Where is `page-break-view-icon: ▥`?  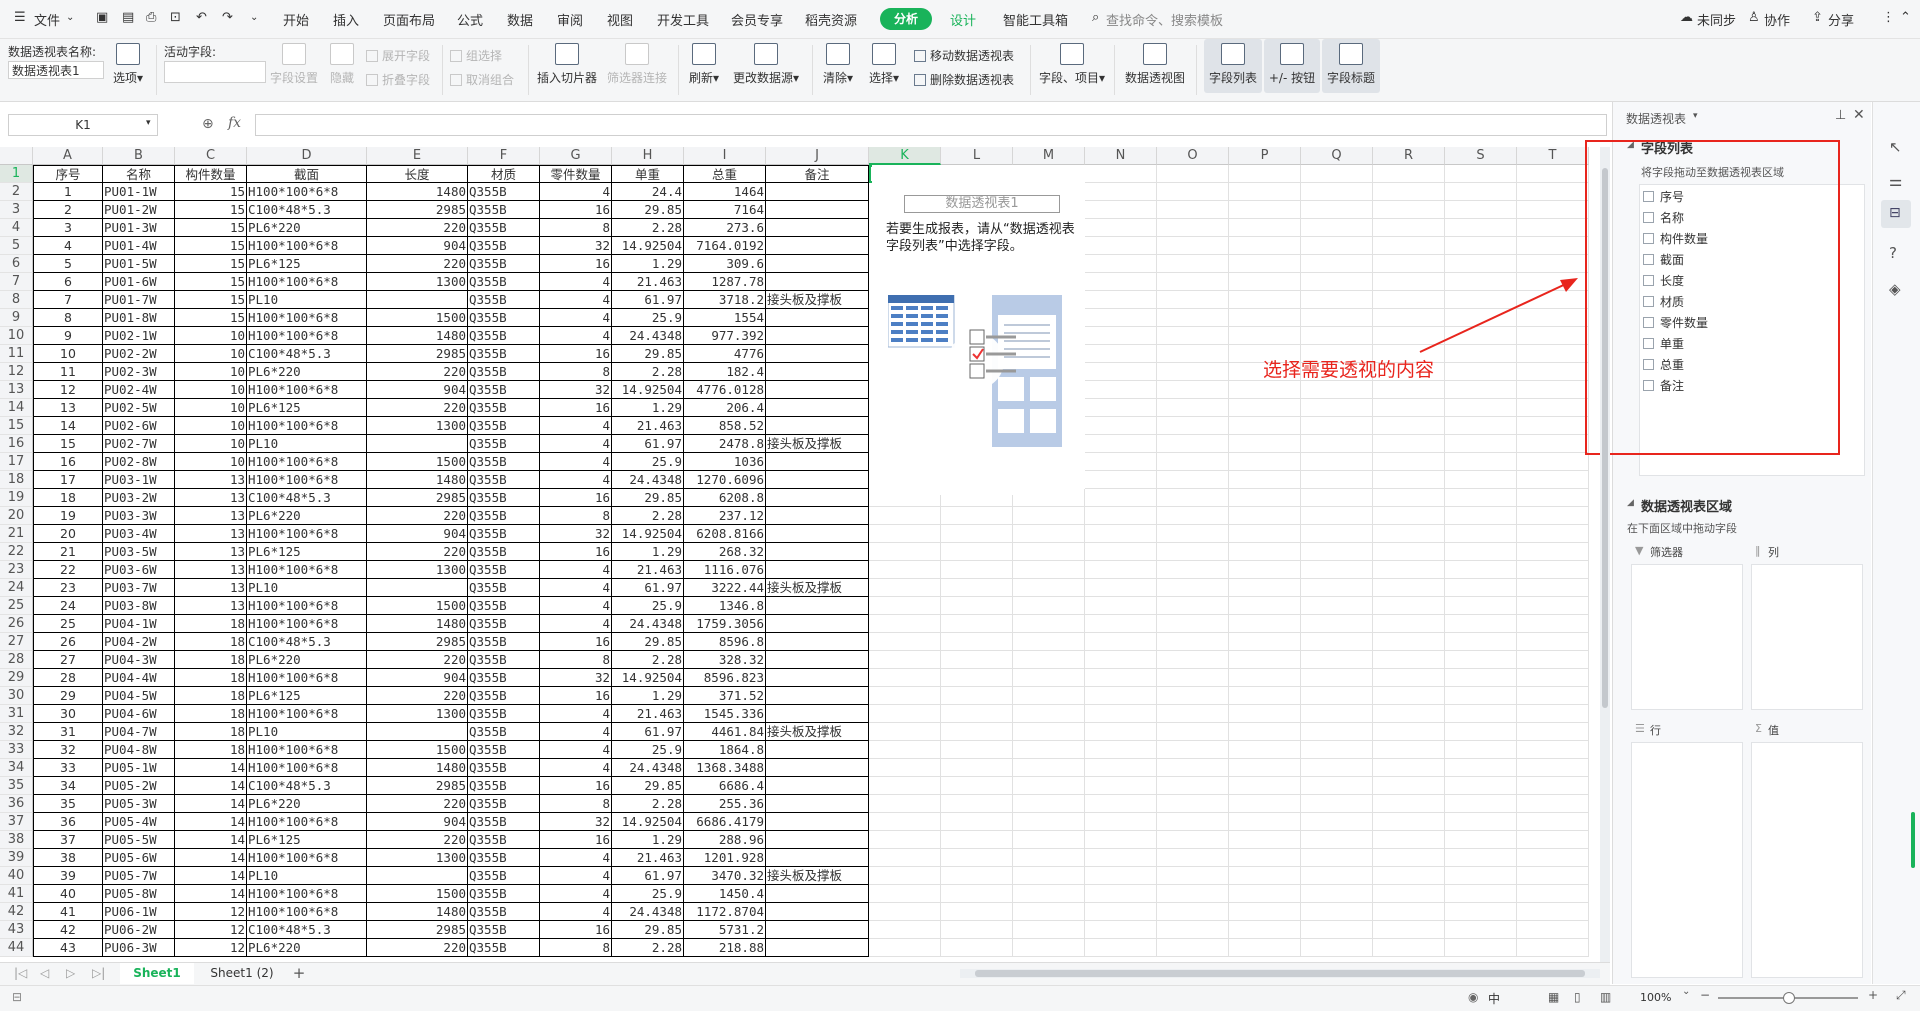
page-break-view-icon: ▥ is located at coordinates (1605, 997).